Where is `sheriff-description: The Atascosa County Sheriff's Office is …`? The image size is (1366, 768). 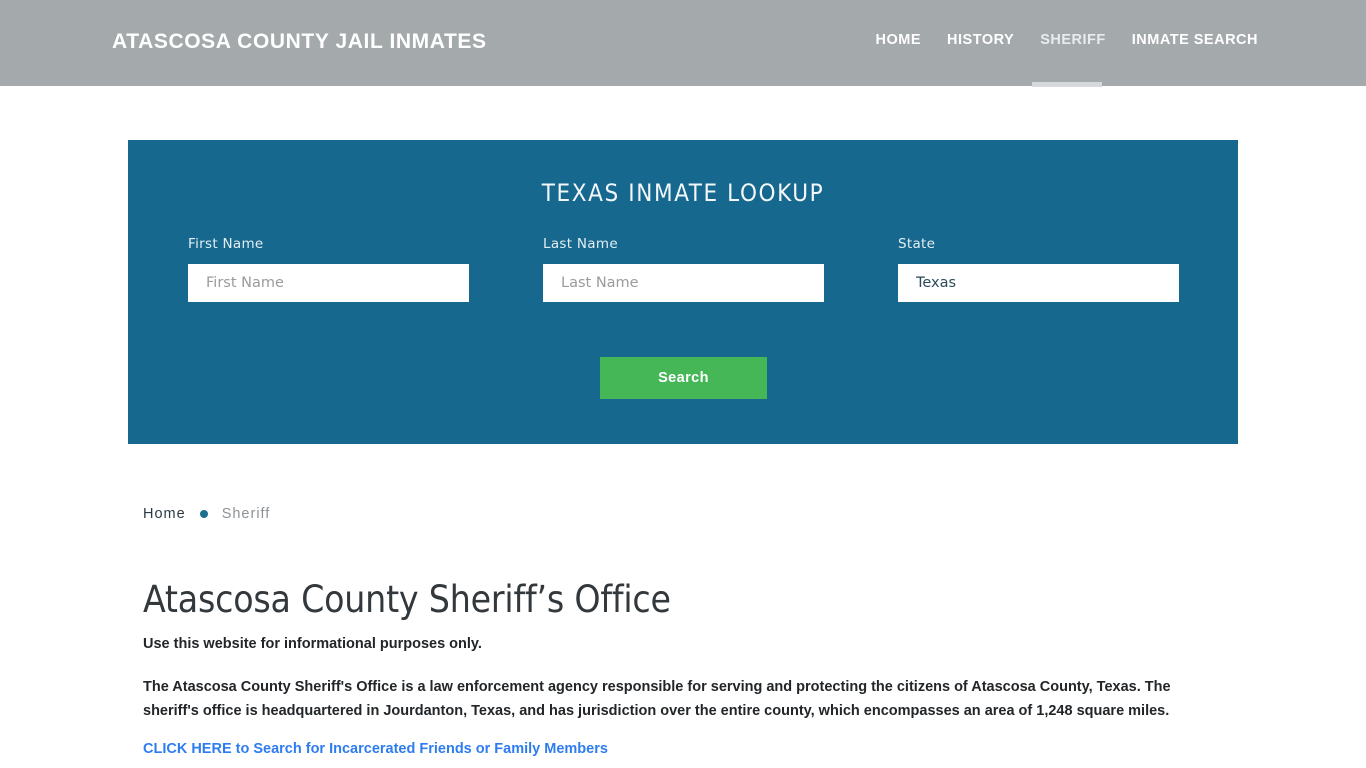 sheriff-description: The Atascosa County Sheriff's Office is … is located at coordinates (657, 699).